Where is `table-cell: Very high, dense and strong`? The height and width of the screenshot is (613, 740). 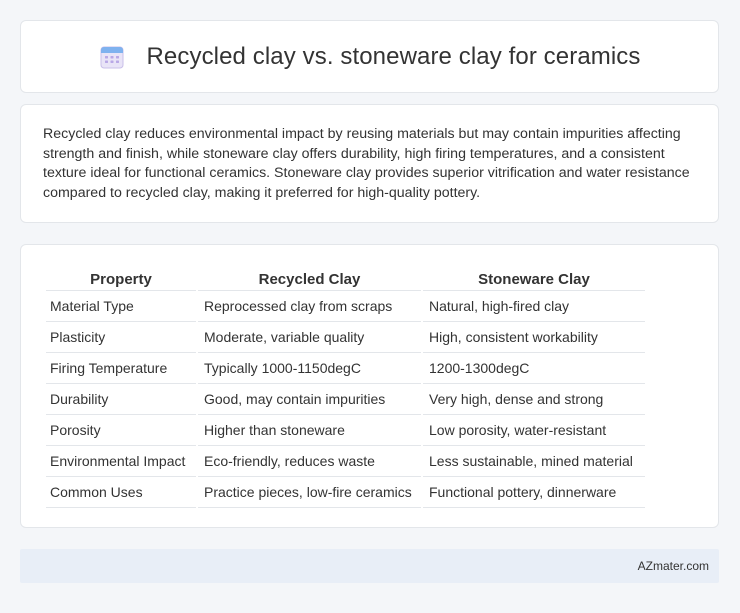
table-cell: Very high, dense and strong is located at coordinates (534, 399).